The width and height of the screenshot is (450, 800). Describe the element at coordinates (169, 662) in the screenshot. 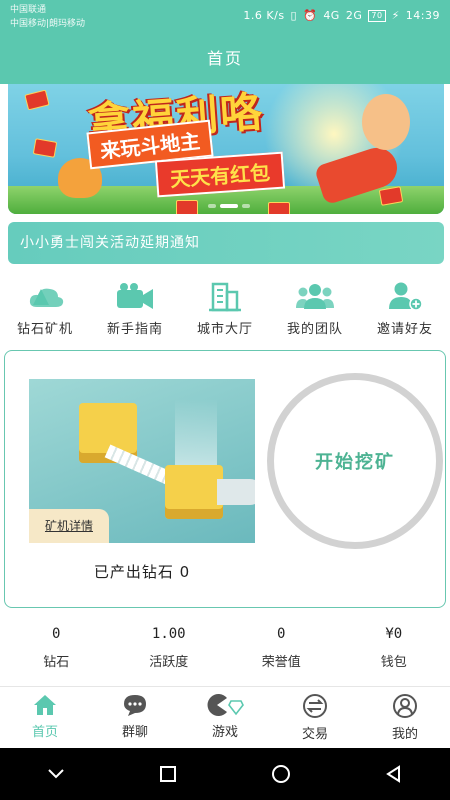

I see `stat-label: 活跃度` at that location.